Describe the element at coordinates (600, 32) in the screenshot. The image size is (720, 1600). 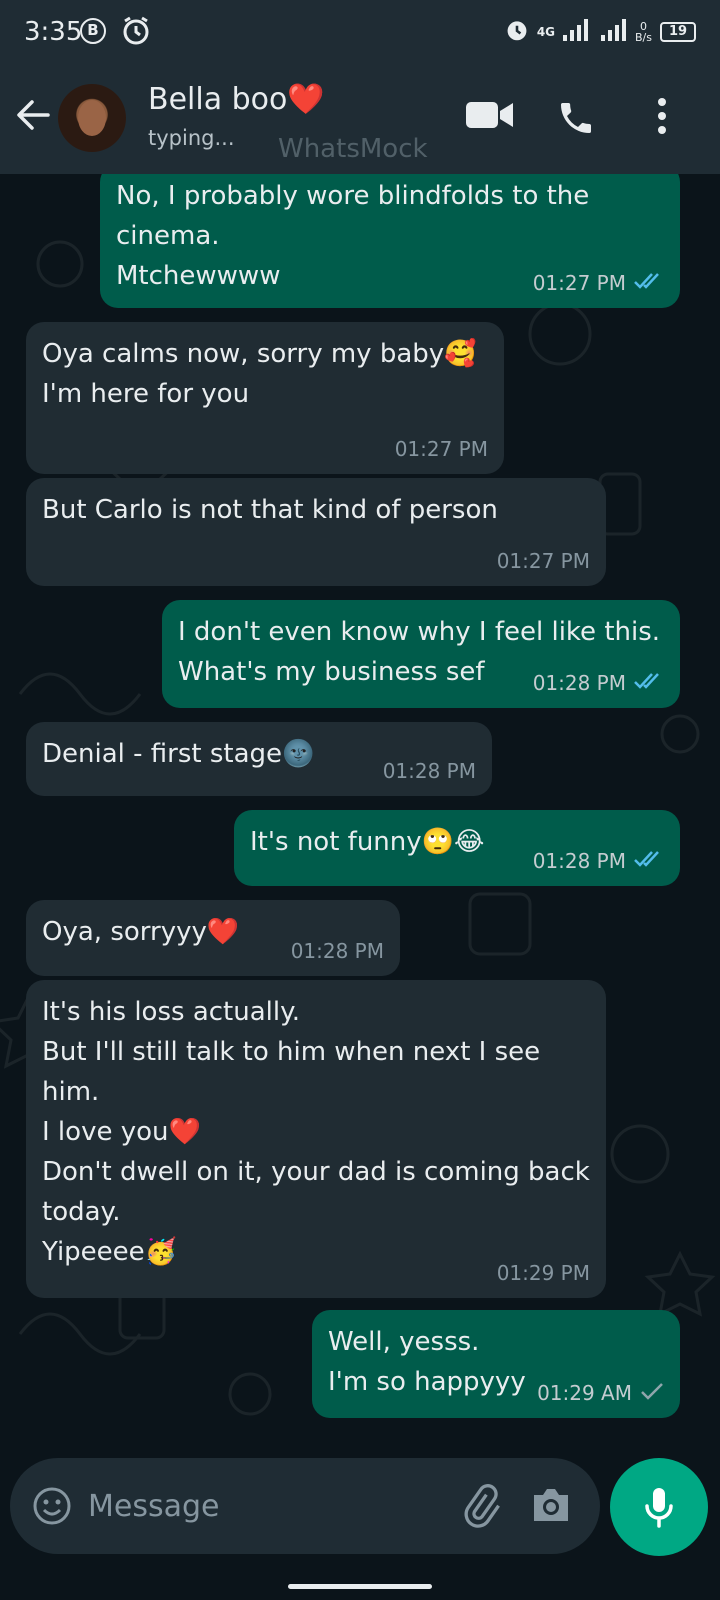
I see `status-right-cluster: 4G 0 B/s 19` at that location.